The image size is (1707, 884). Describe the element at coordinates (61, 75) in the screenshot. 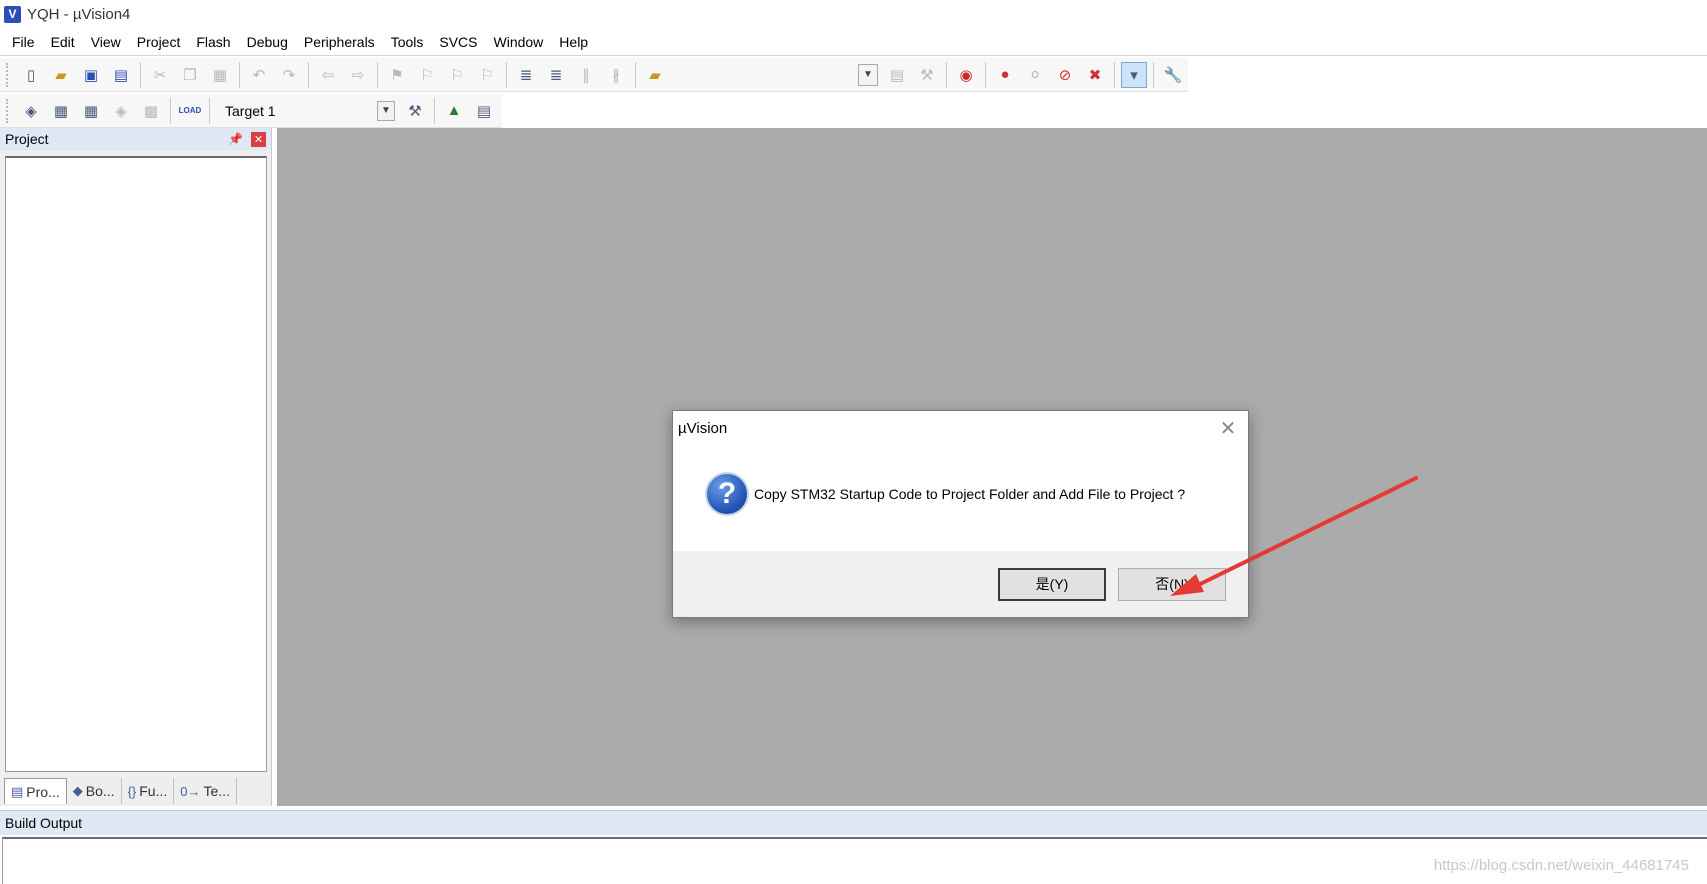

I see `open-file-icon: ▰` at that location.